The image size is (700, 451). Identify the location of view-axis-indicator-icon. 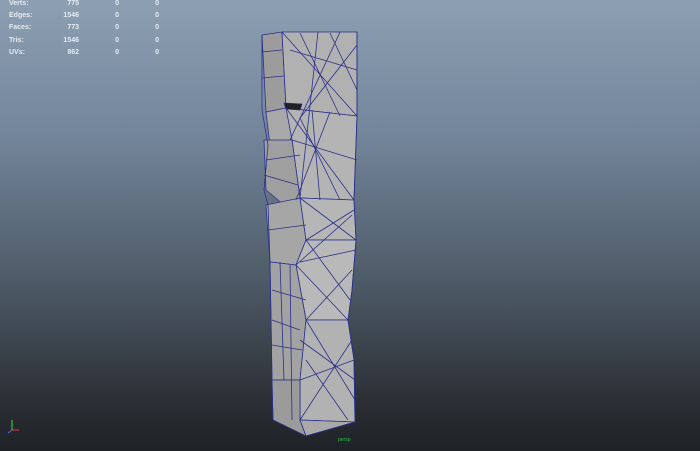
(13, 427).